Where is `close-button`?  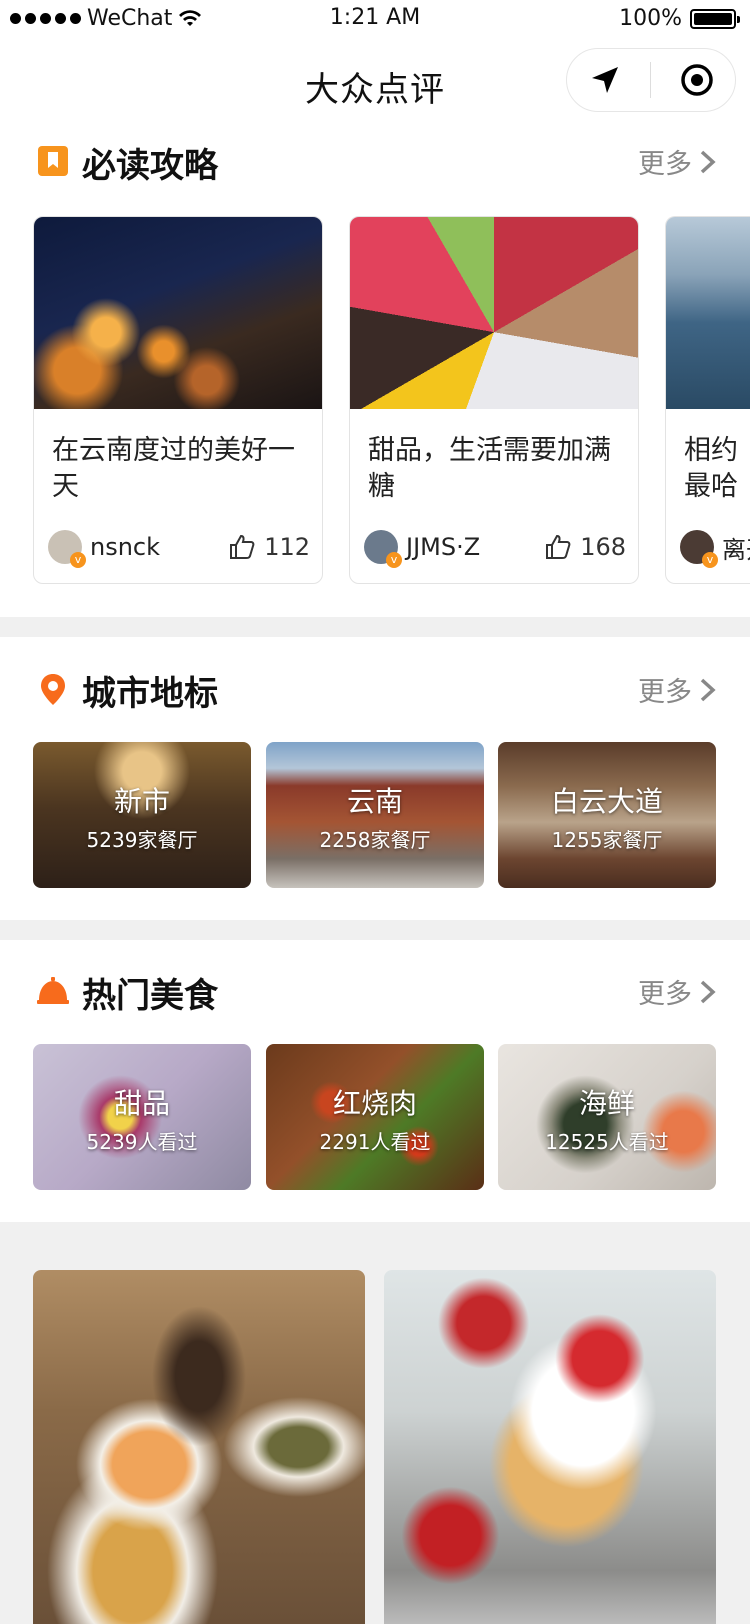 close-button is located at coordinates (697, 80).